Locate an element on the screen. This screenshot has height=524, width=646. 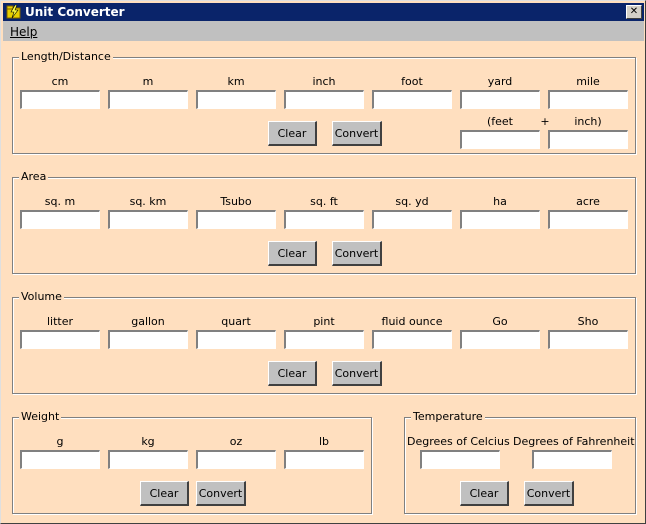
length-unit-label: inch is located at coordinates (324, 81).